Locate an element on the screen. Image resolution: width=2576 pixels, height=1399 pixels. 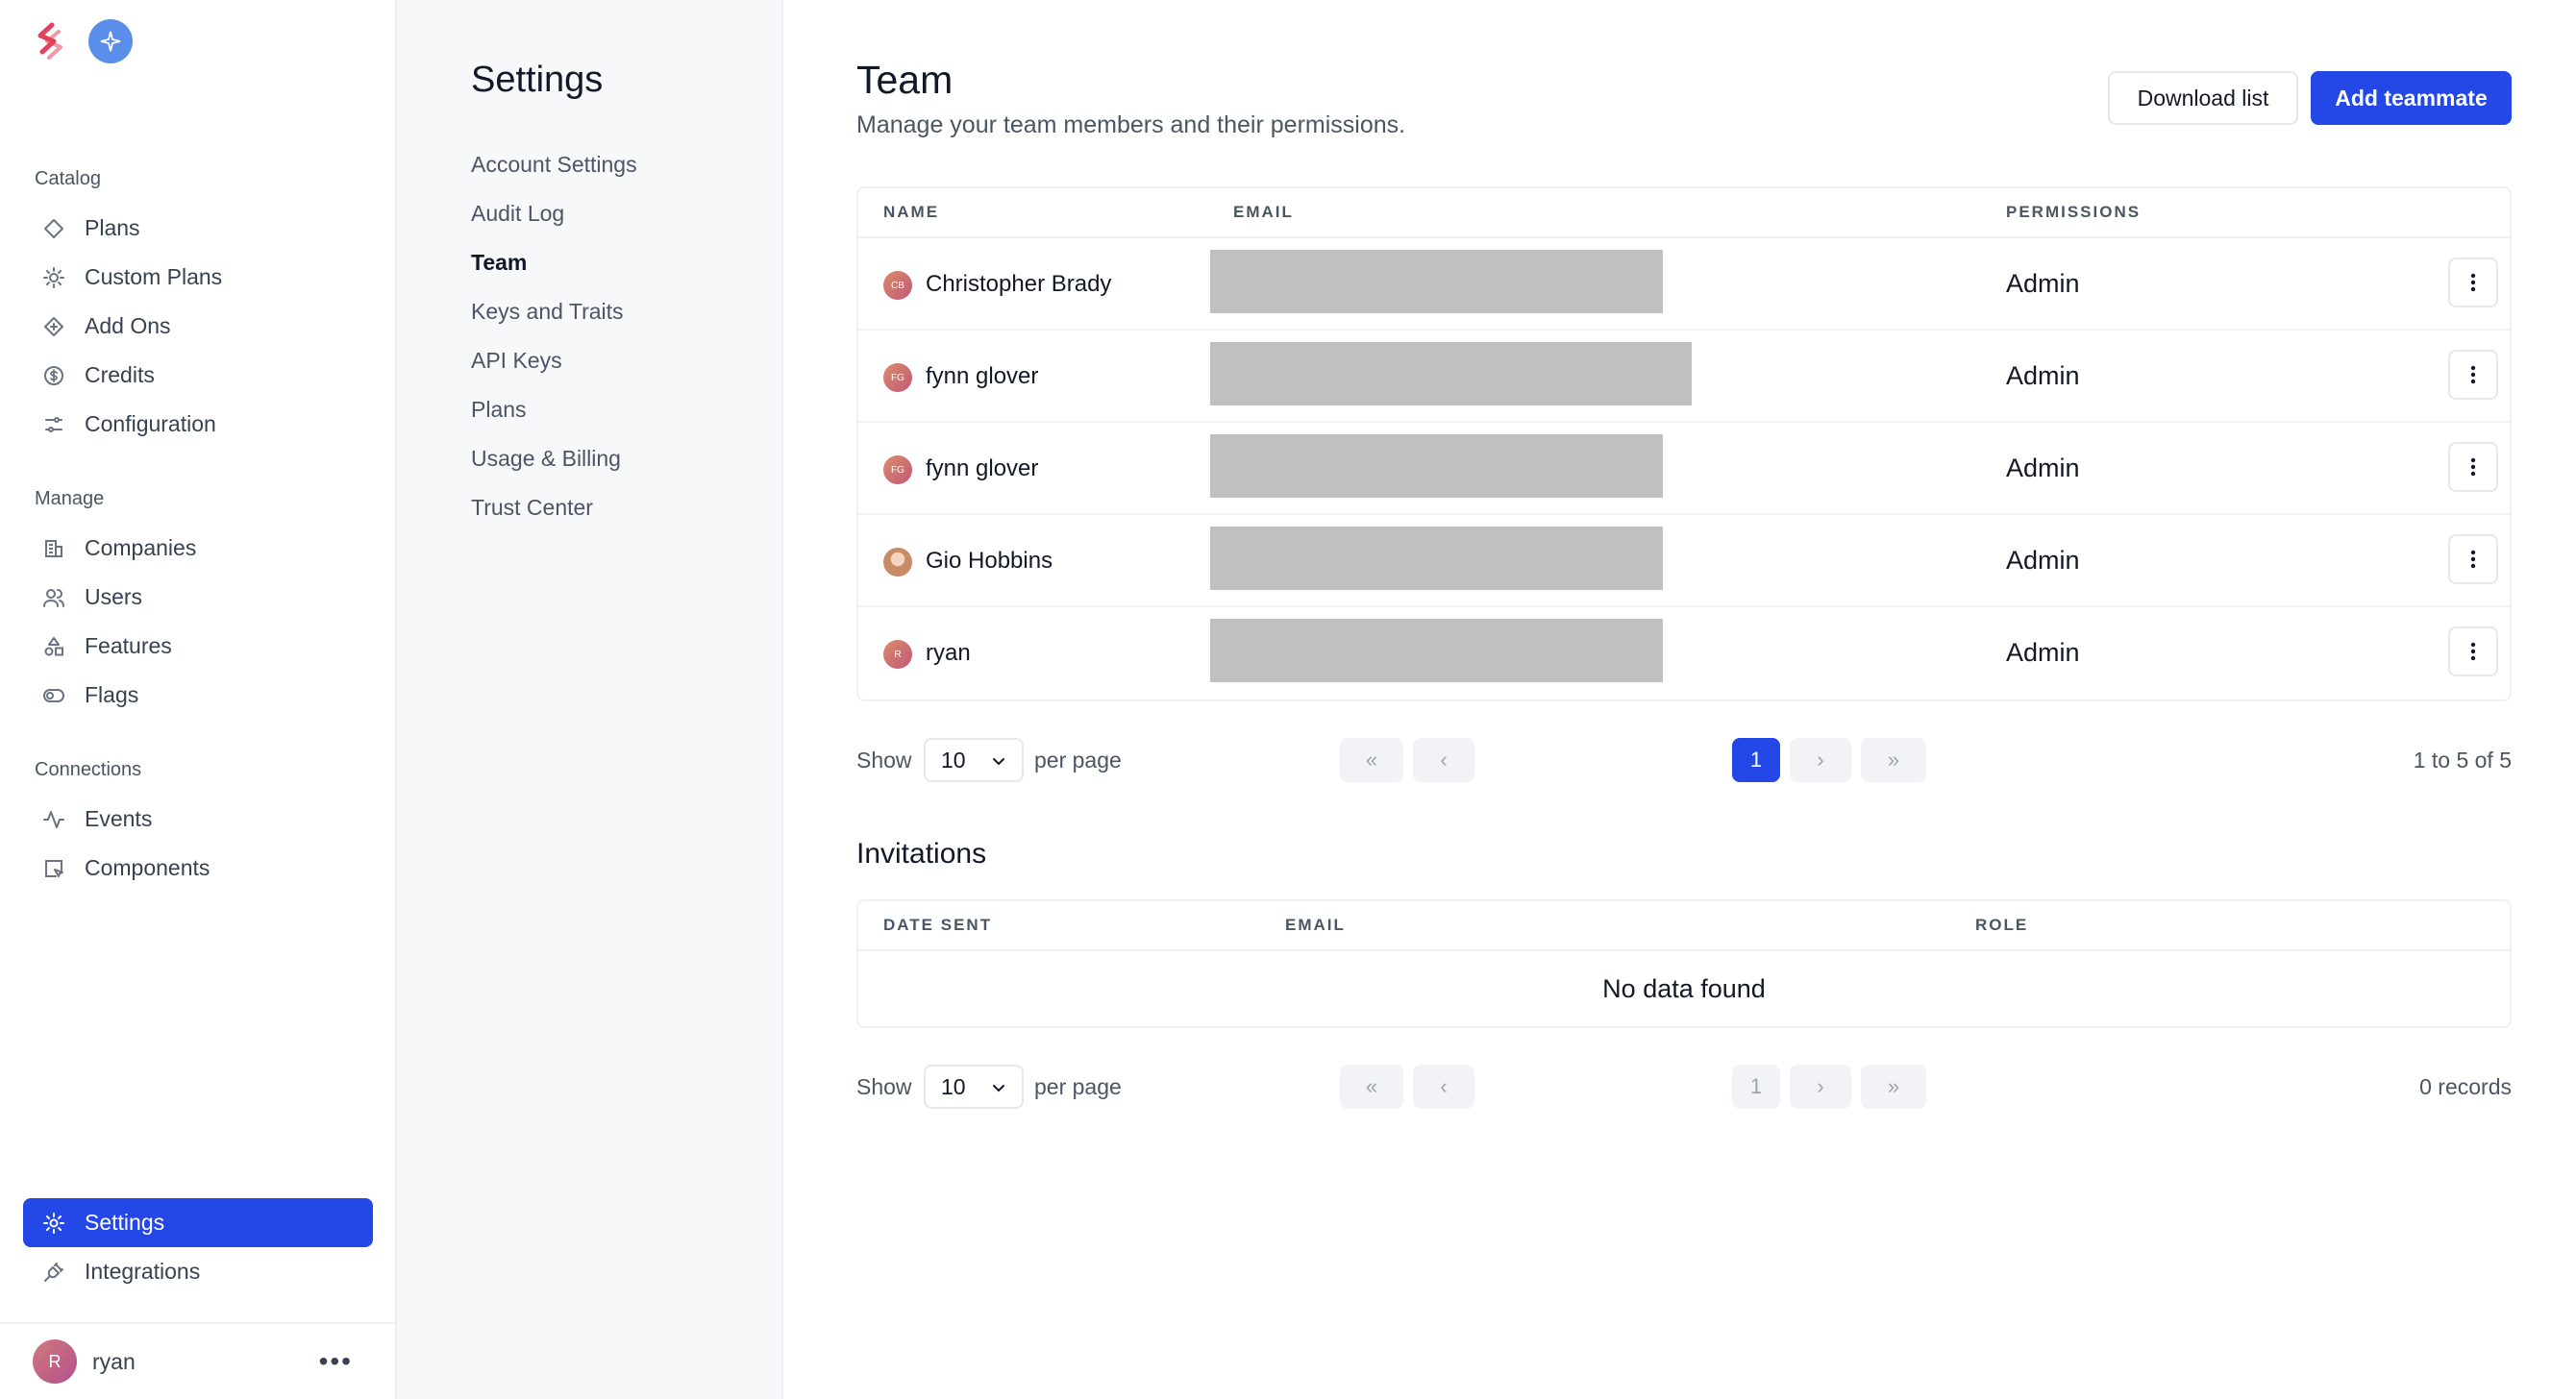
member-name: ryan is located at coordinates (949, 653).